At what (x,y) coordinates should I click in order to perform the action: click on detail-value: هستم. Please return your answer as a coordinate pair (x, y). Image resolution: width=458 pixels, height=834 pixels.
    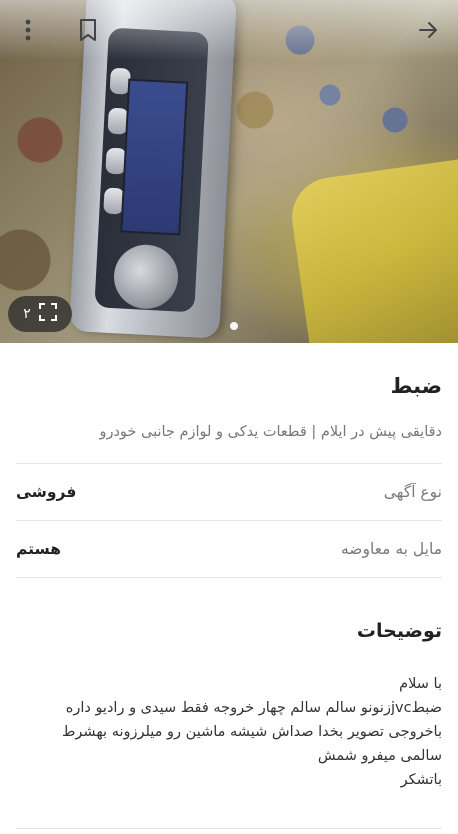
    Looking at the image, I should click on (39, 549).